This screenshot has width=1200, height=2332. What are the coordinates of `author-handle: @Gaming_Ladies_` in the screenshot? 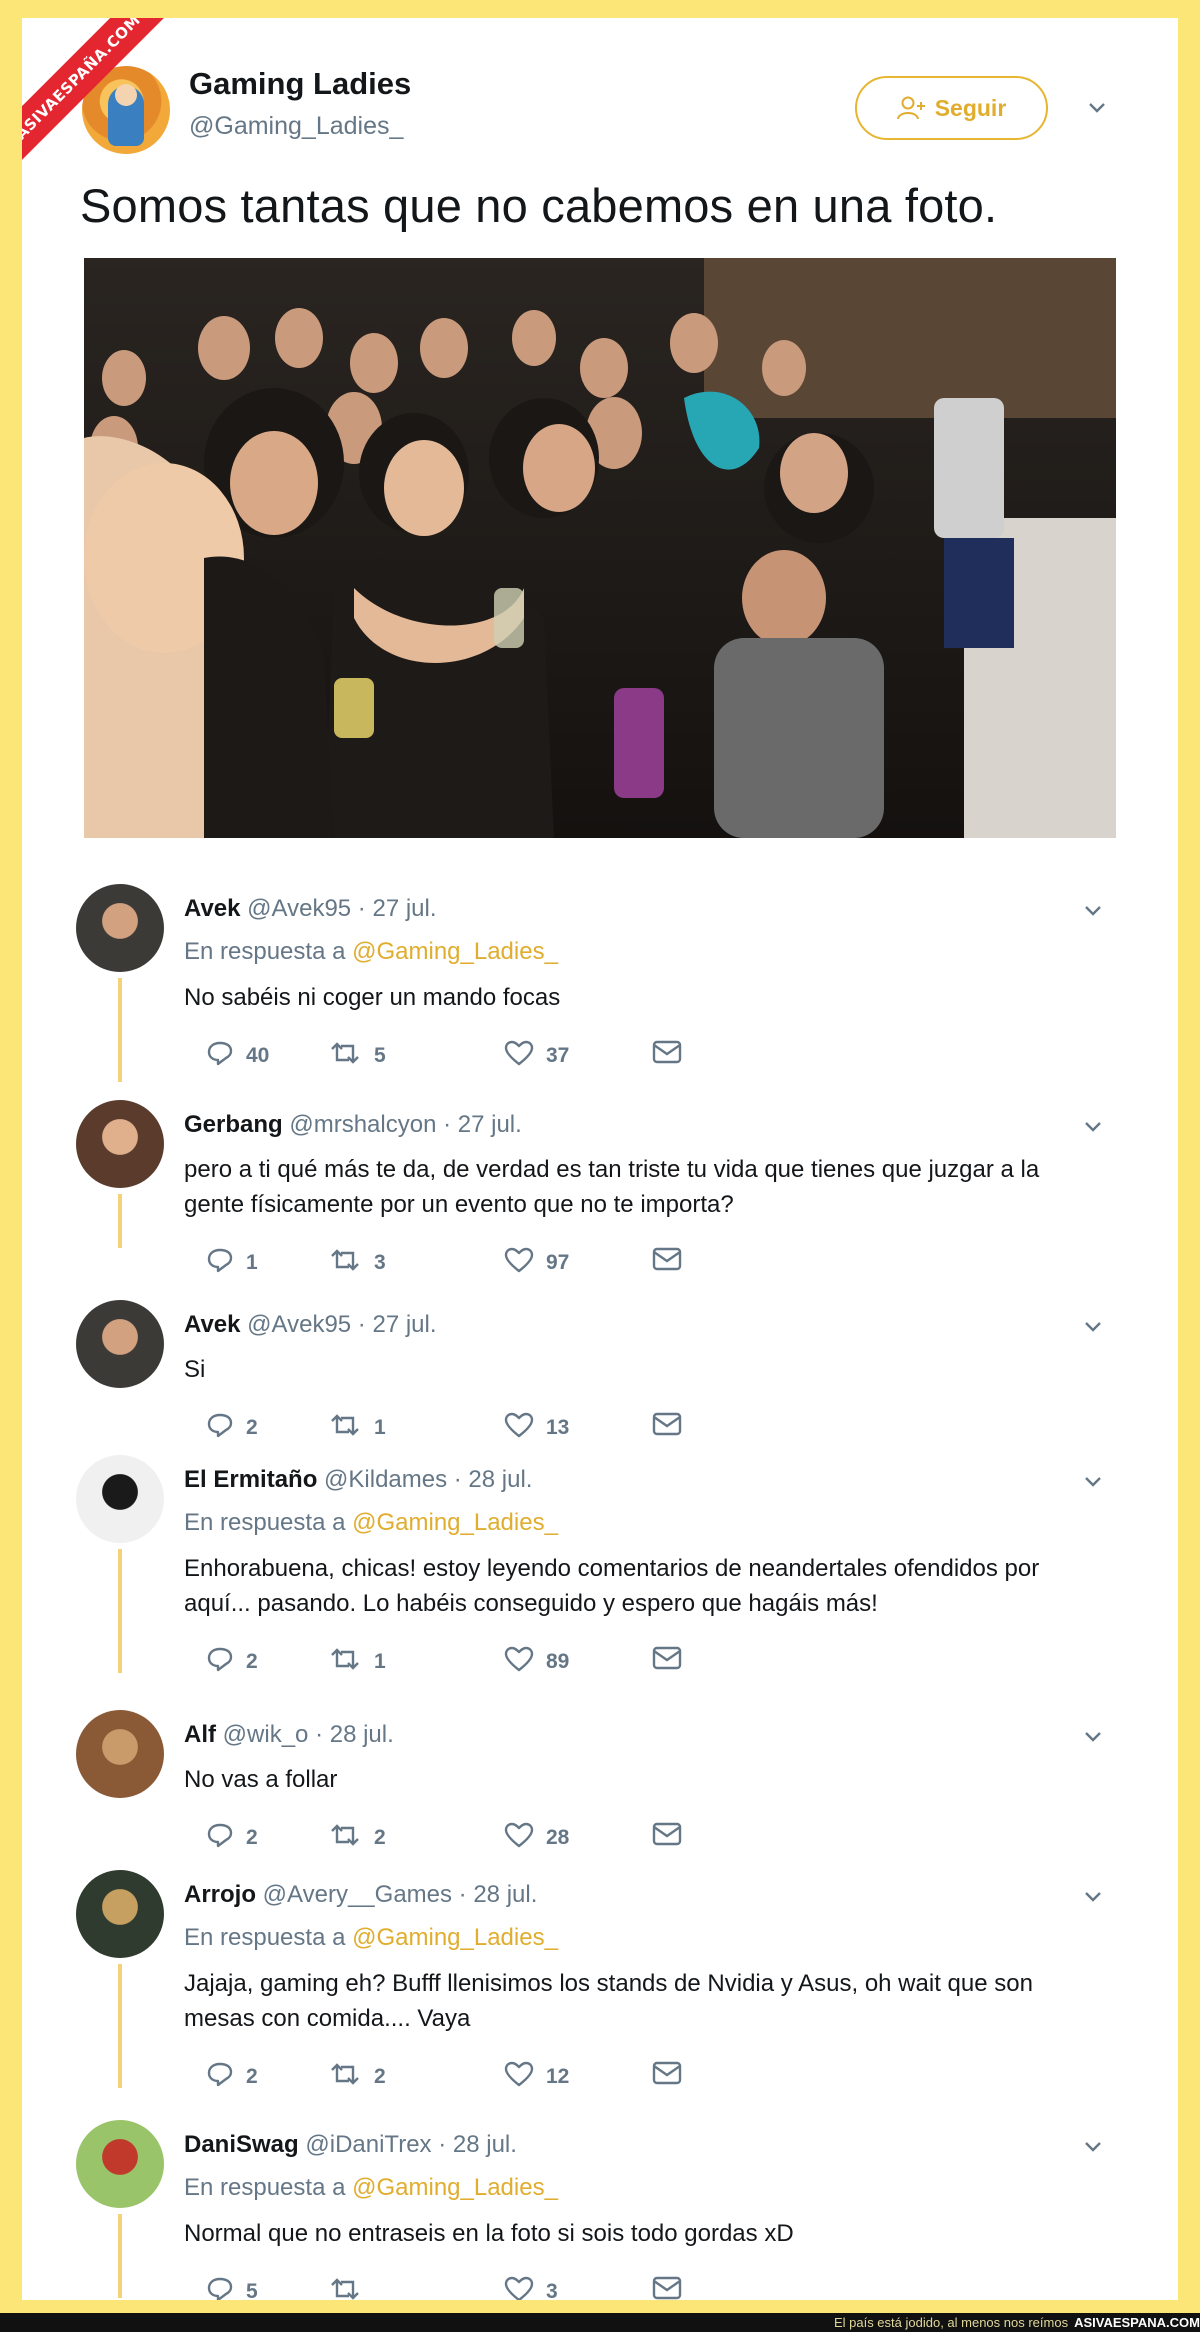 It's located at (296, 126).